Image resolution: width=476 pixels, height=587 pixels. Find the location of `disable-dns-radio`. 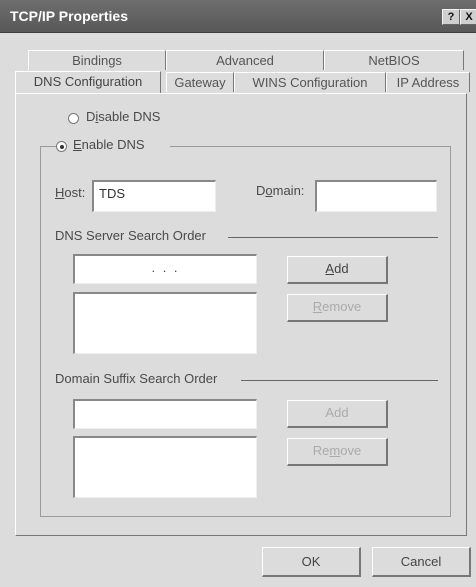

disable-dns-radio is located at coordinates (73, 118).